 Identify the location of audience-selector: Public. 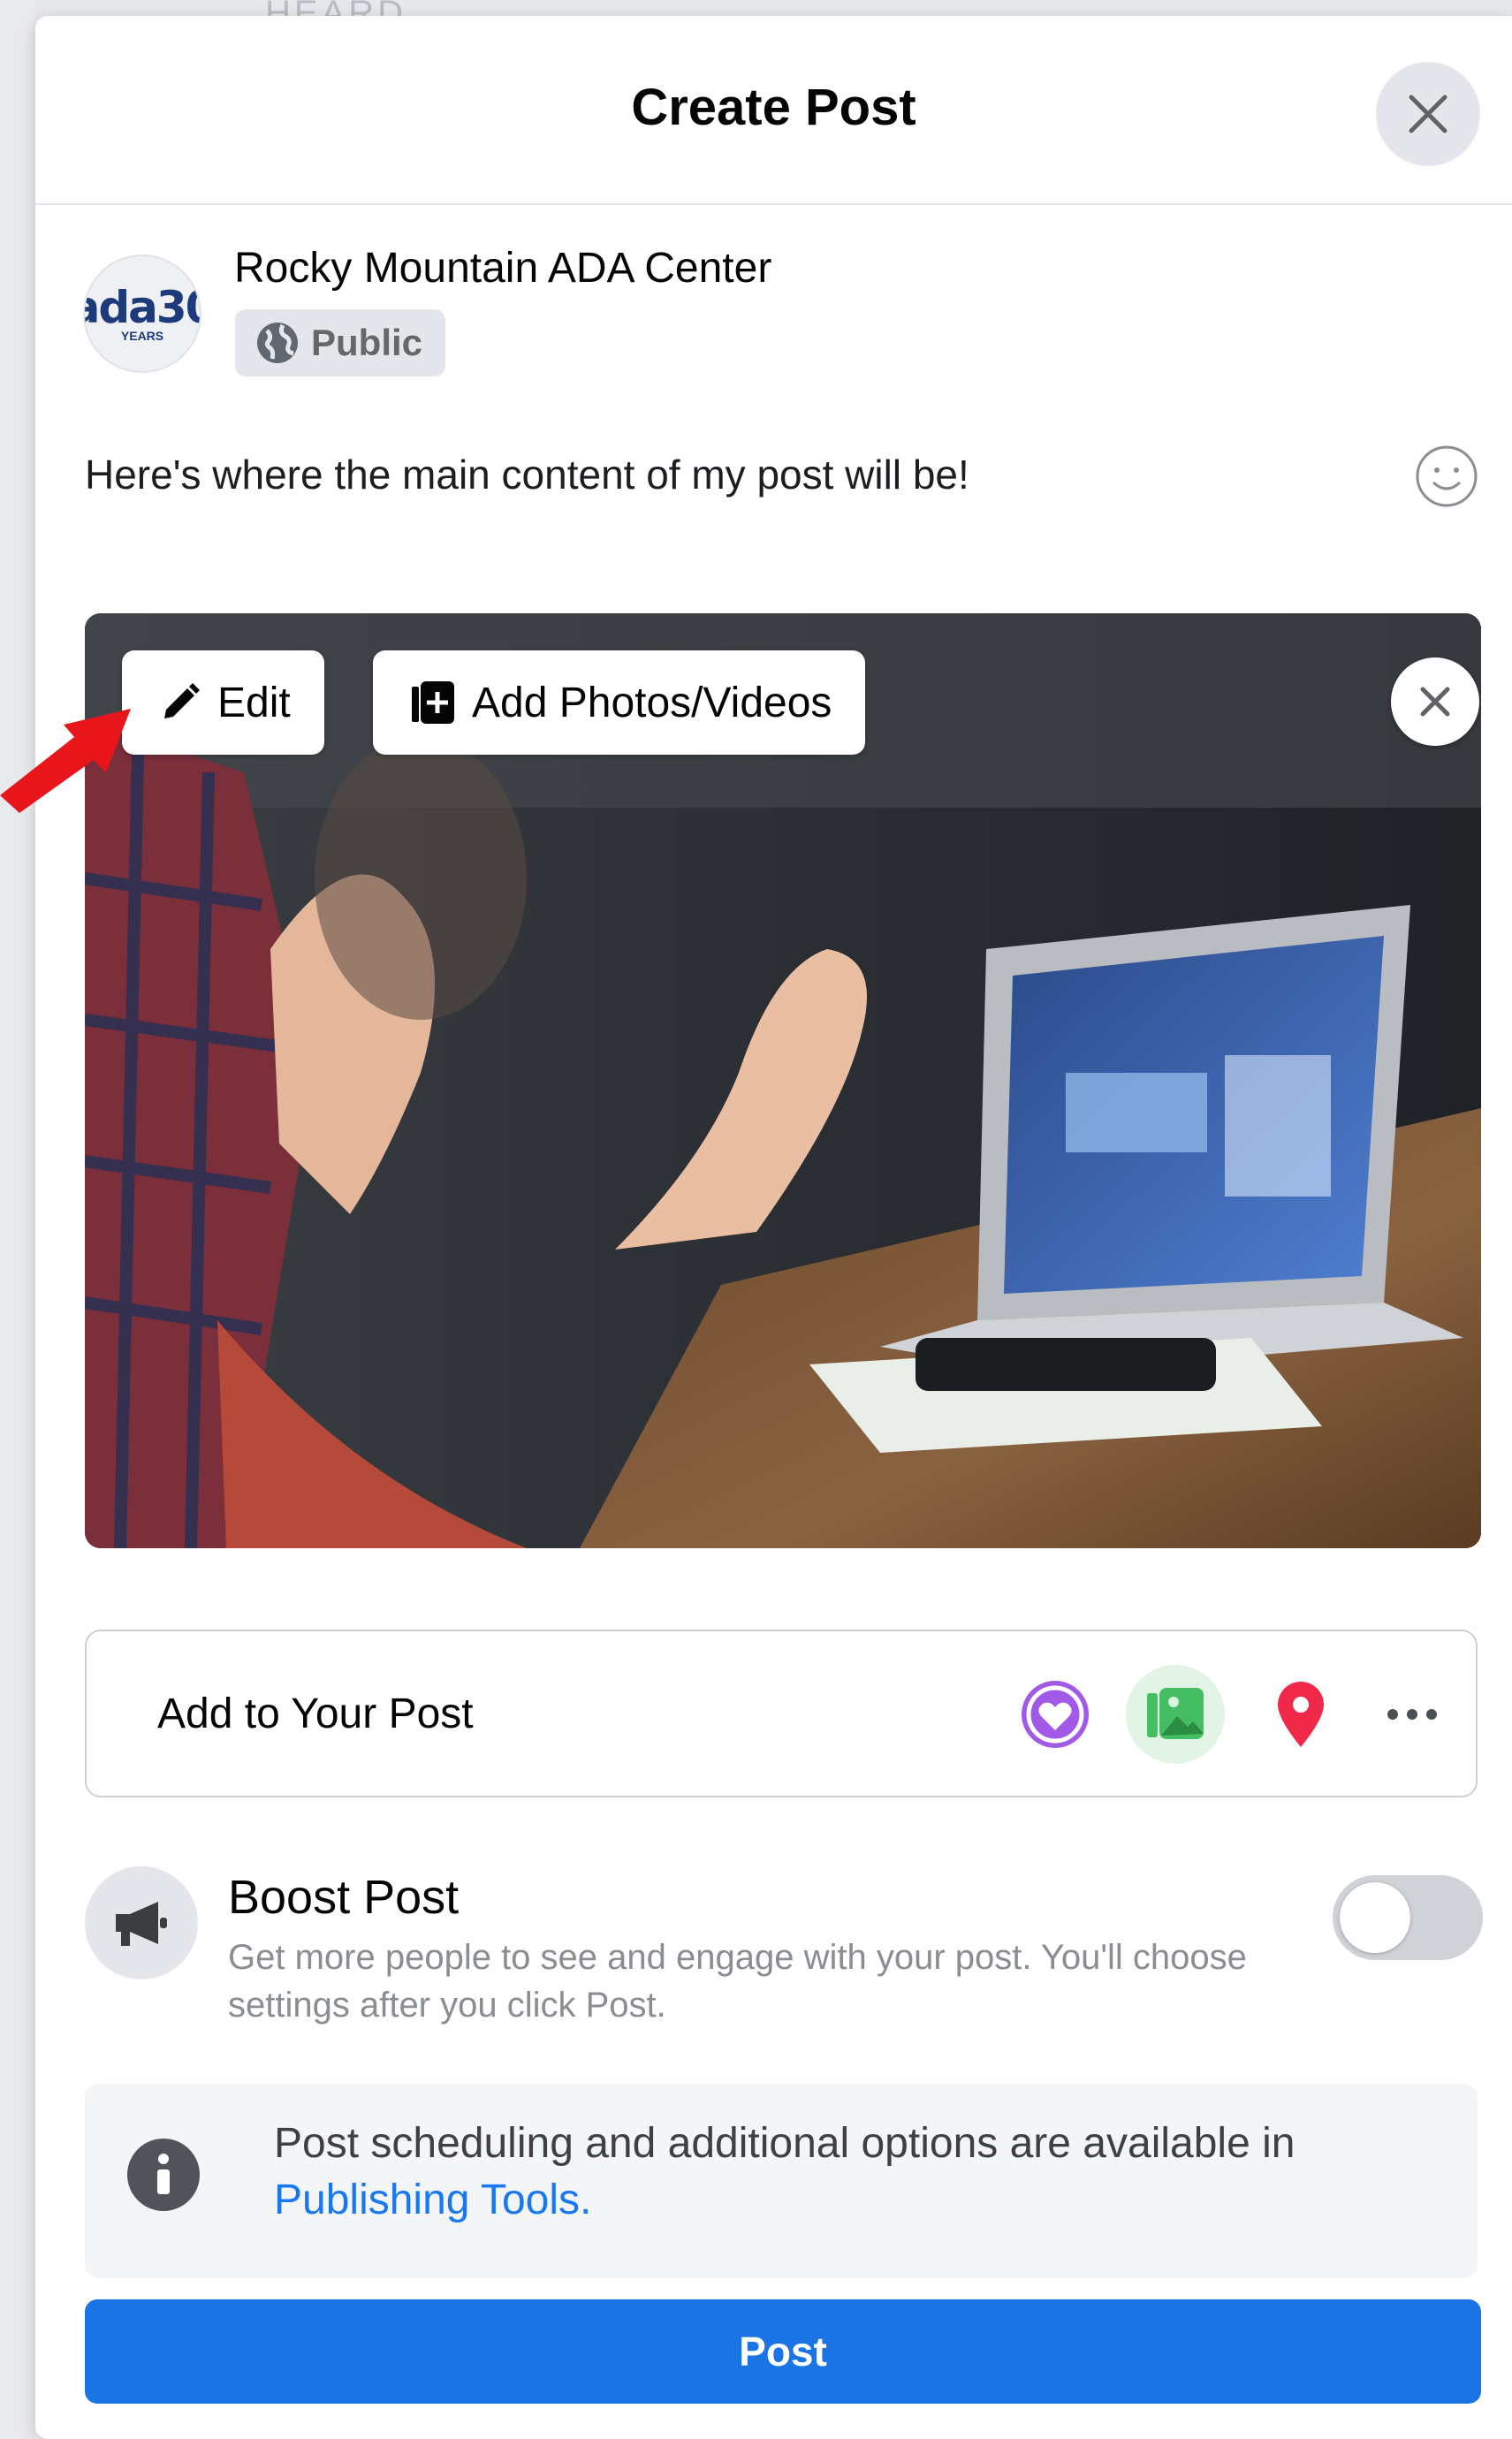
(340, 342).